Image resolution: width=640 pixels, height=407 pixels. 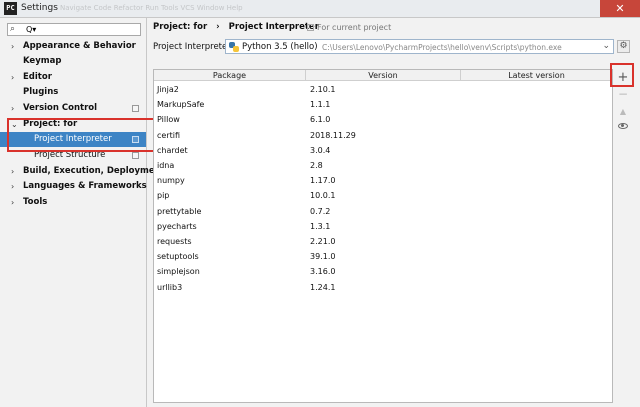 I want to click on table-row: Pillow 6.1.0, so click(x=383, y=119).